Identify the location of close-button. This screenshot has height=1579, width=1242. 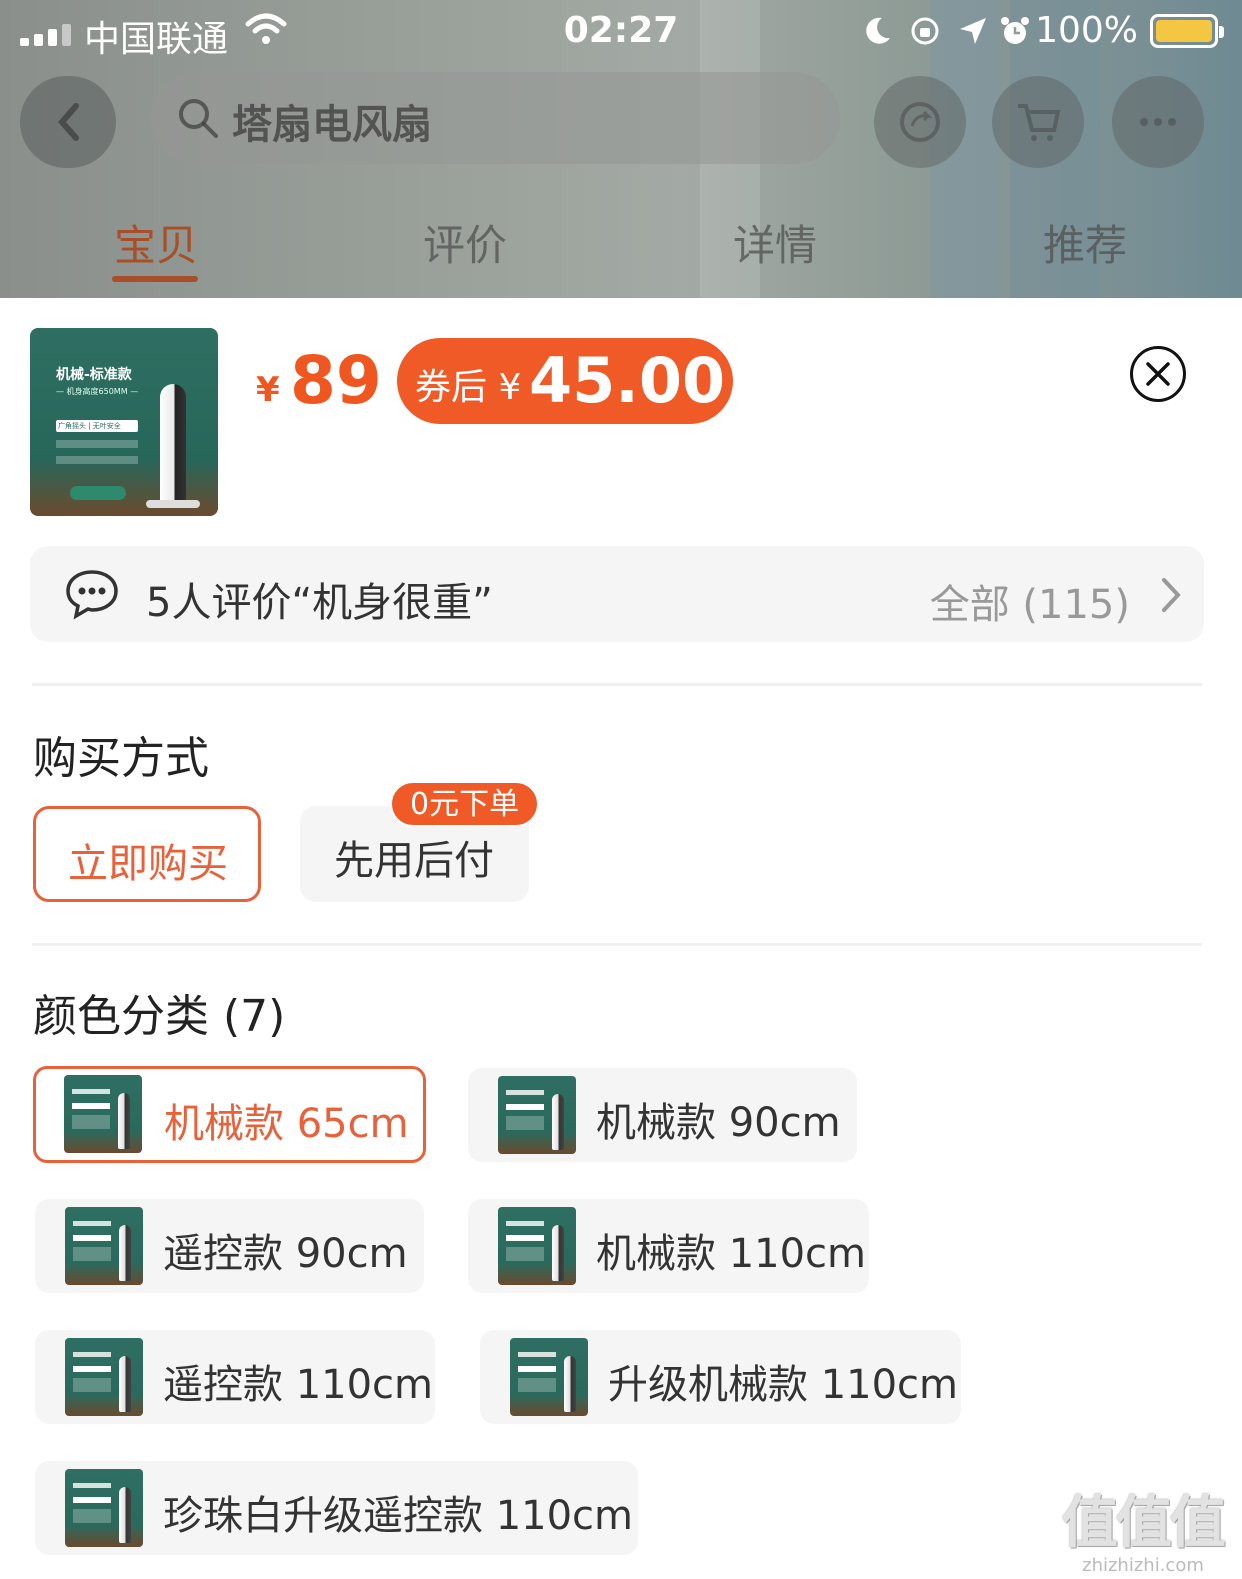
(1158, 374).